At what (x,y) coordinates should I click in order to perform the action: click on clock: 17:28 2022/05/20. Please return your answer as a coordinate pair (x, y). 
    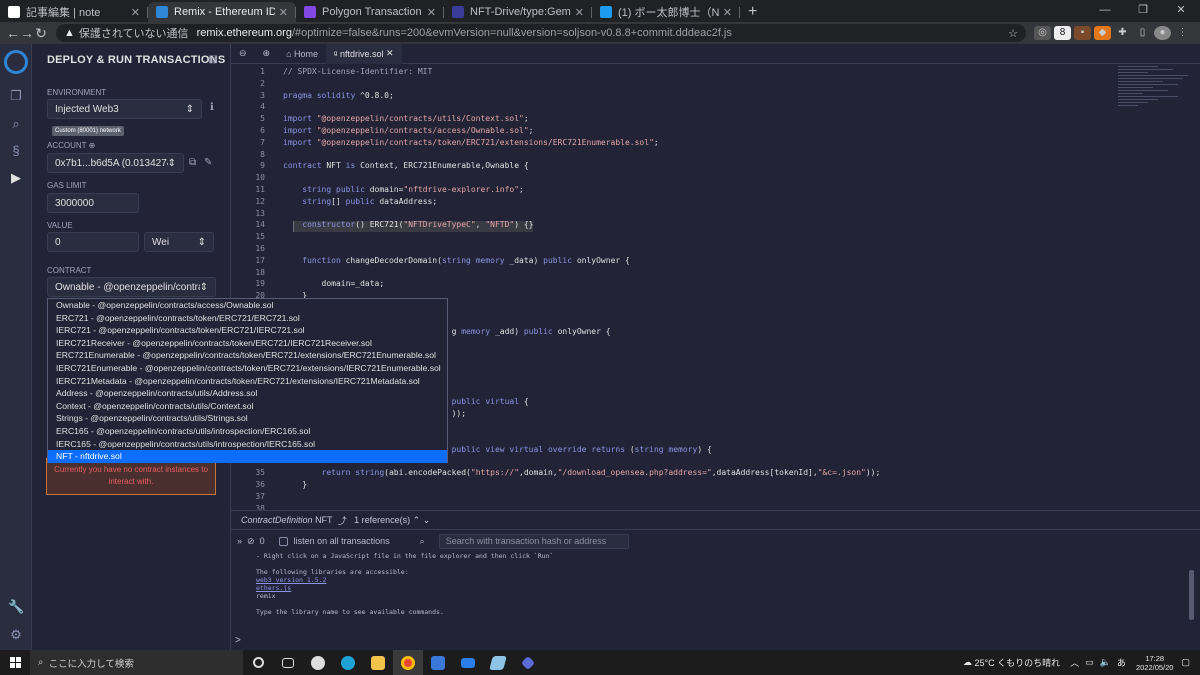
    Looking at the image, I should click on (1155, 663).